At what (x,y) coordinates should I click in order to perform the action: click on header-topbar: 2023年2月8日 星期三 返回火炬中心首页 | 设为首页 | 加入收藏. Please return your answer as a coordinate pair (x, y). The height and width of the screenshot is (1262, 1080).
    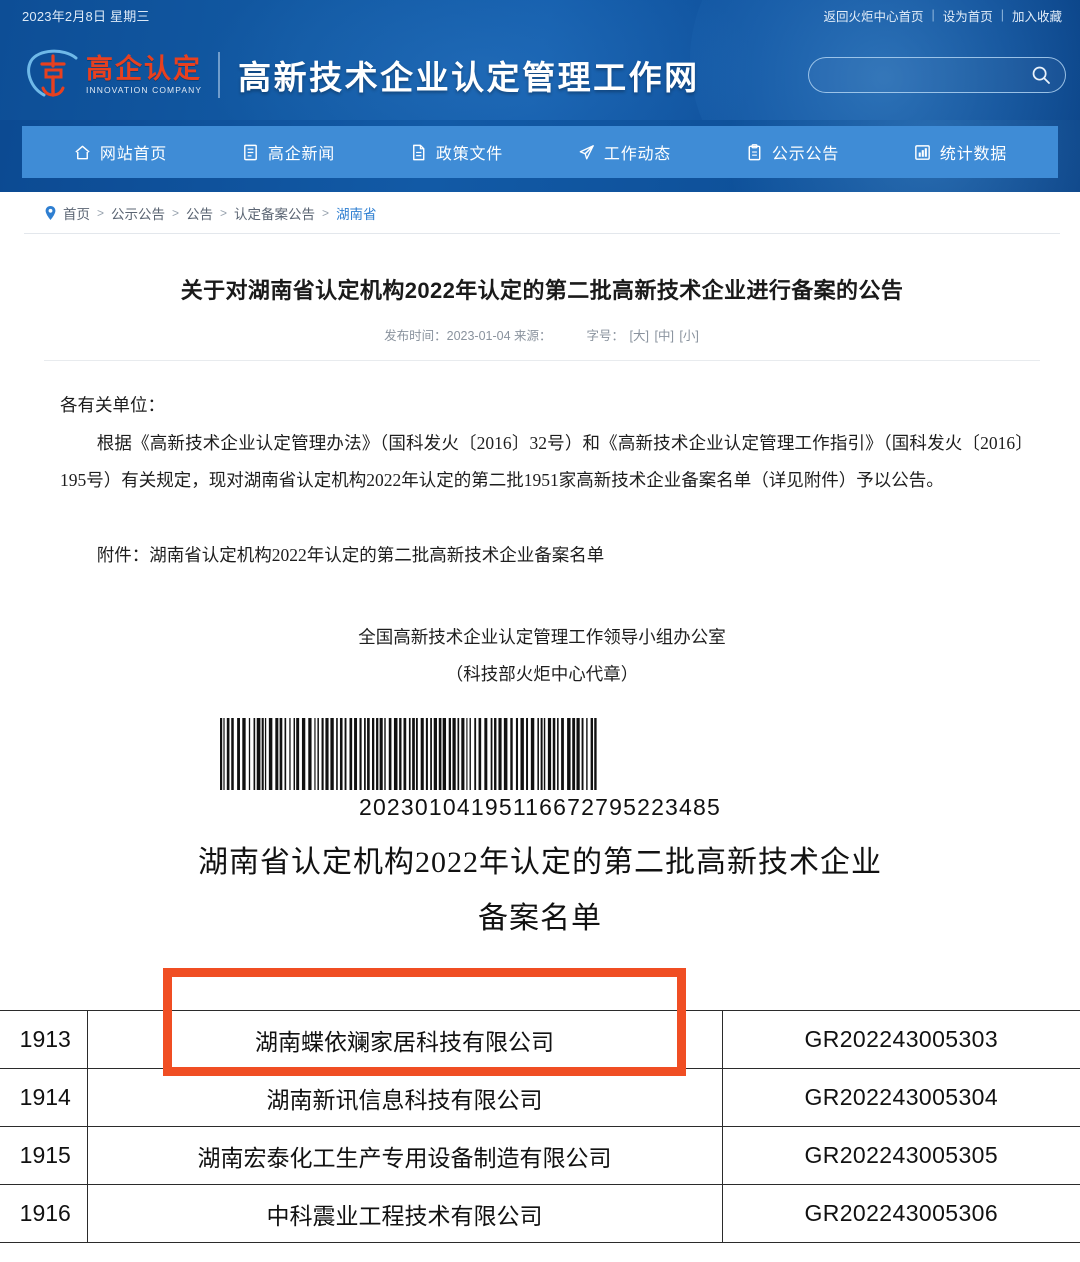
    Looking at the image, I should click on (540, 15).